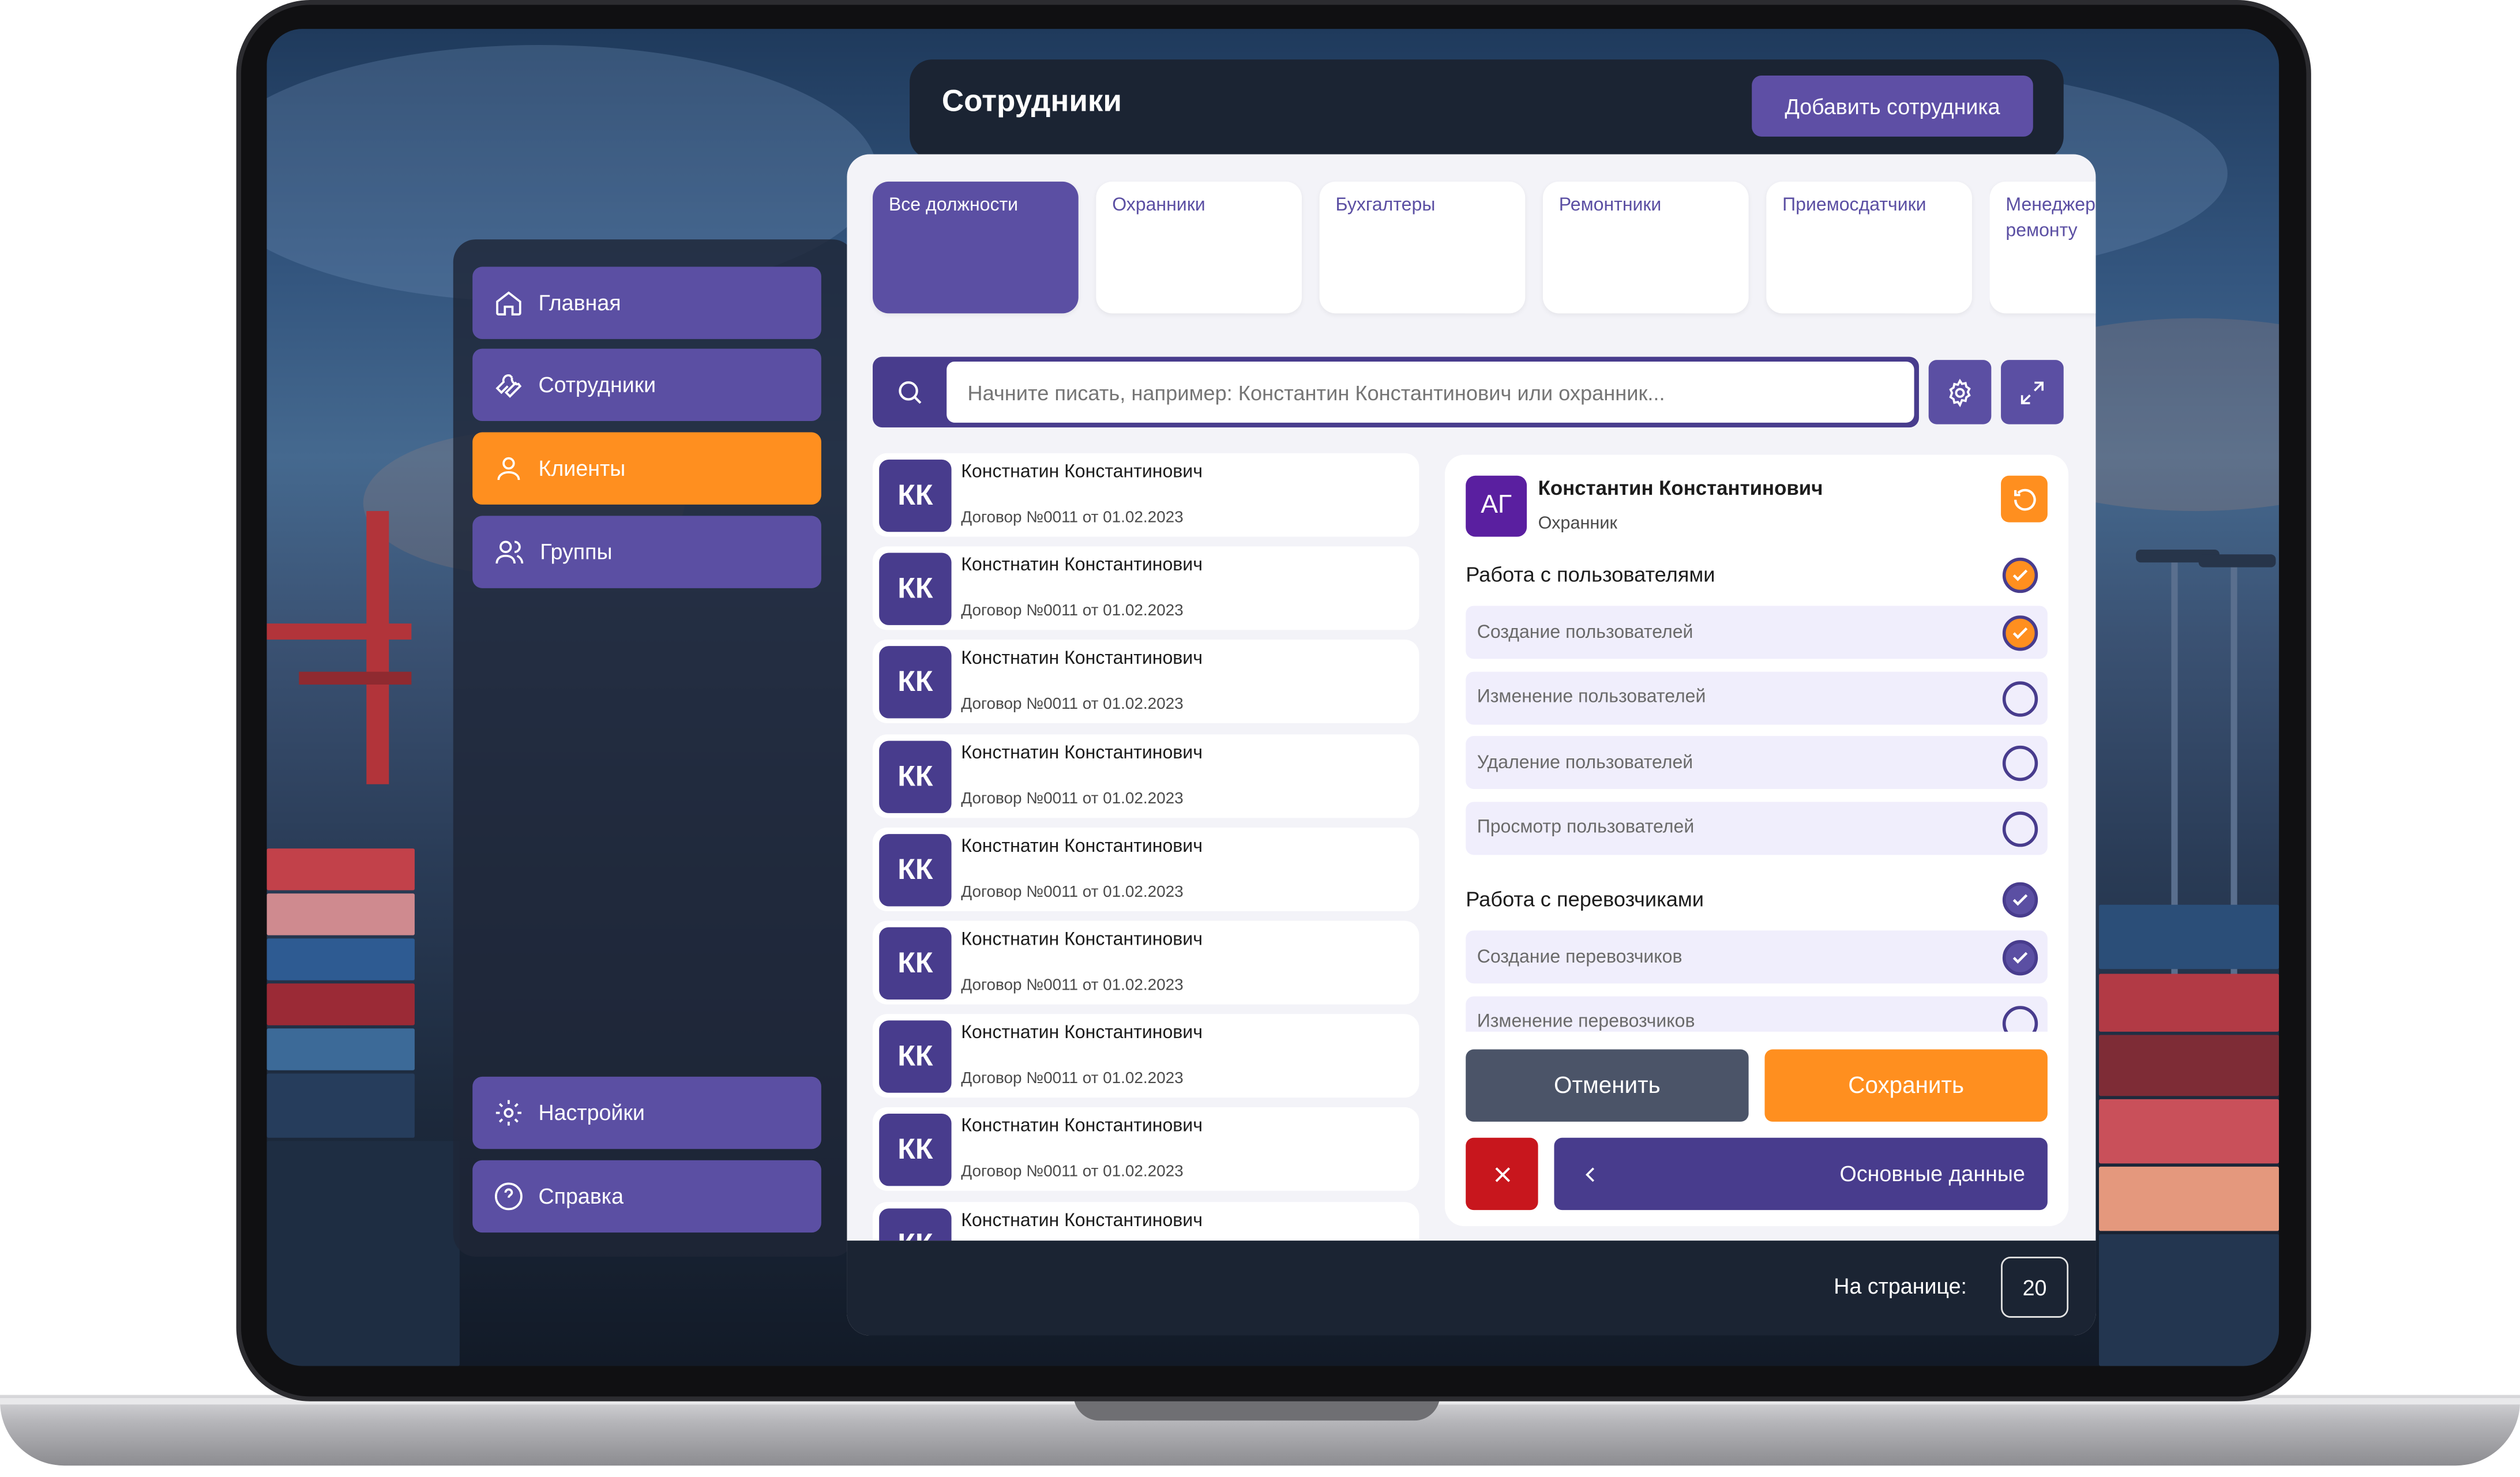 Image resolution: width=2520 pixels, height=1477 pixels. What do you see at coordinates (1585, 762) in the screenshot?
I see `permission-item-label: Удаление пользователей` at bounding box center [1585, 762].